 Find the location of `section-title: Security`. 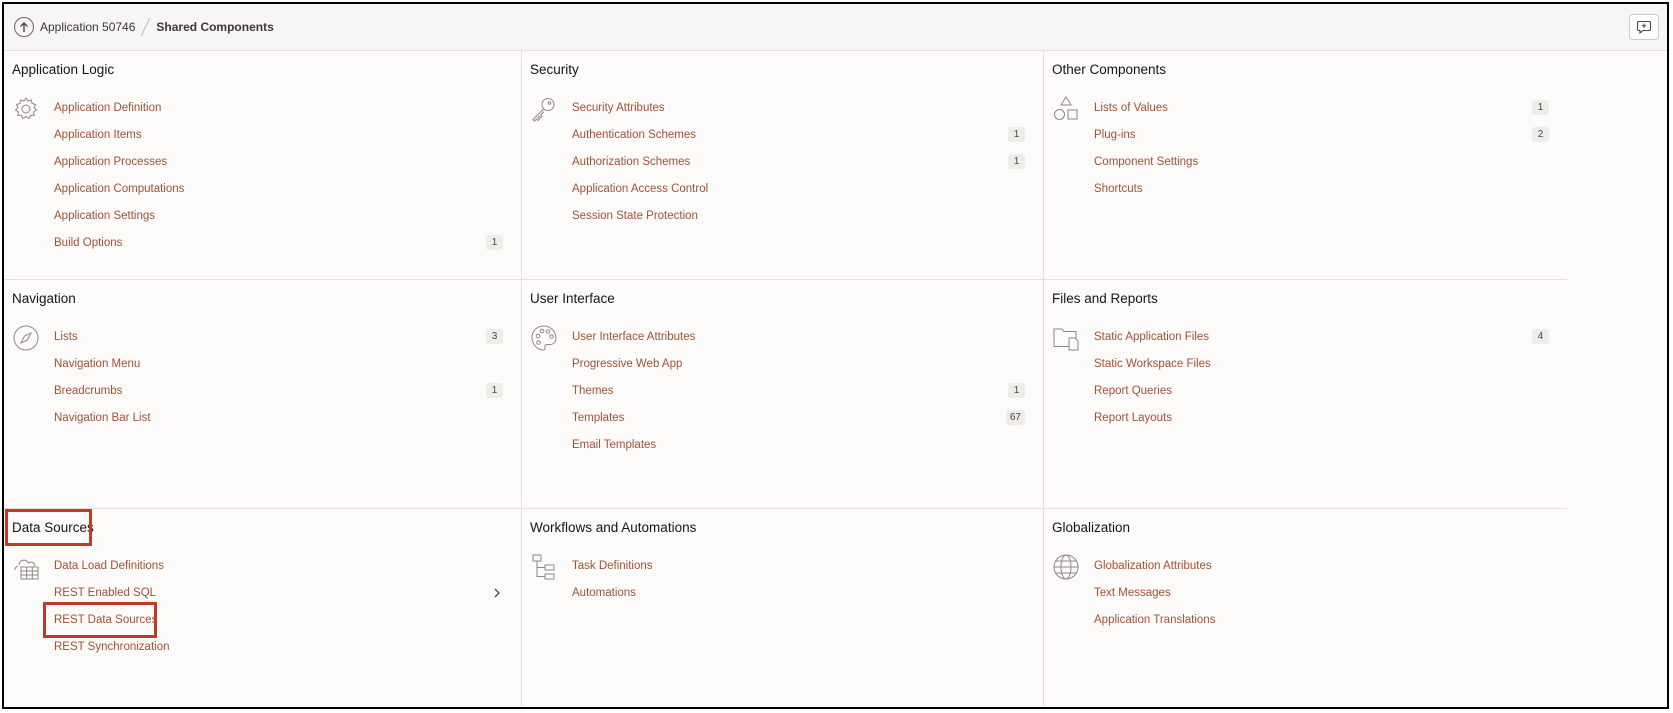

section-title: Security is located at coordinates (554, 69).